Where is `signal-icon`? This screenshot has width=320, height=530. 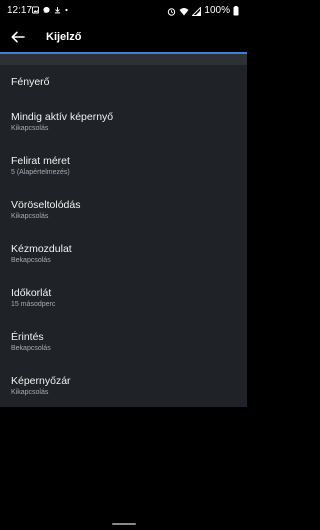 signal-icon is located at coordinates (197, 11).